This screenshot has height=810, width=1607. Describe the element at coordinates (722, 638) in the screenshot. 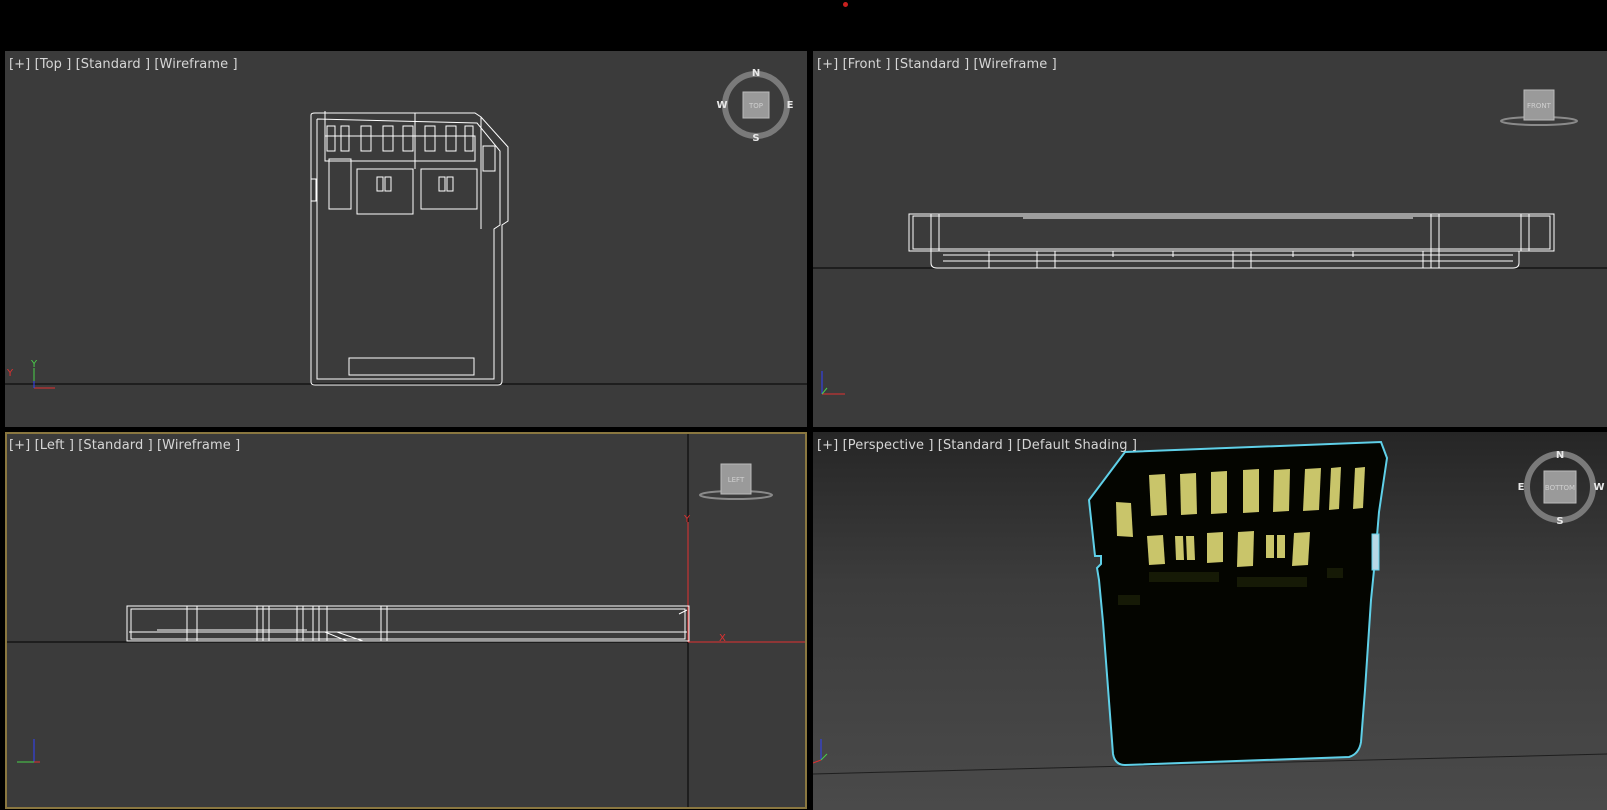

I see `axis-label-x: X` at that location.